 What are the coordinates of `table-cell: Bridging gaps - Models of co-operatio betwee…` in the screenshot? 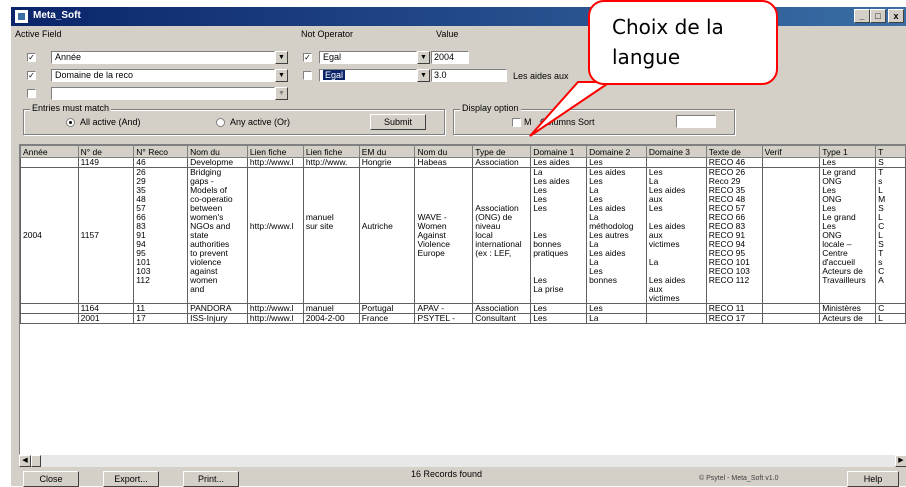 It's located at (217, 235).